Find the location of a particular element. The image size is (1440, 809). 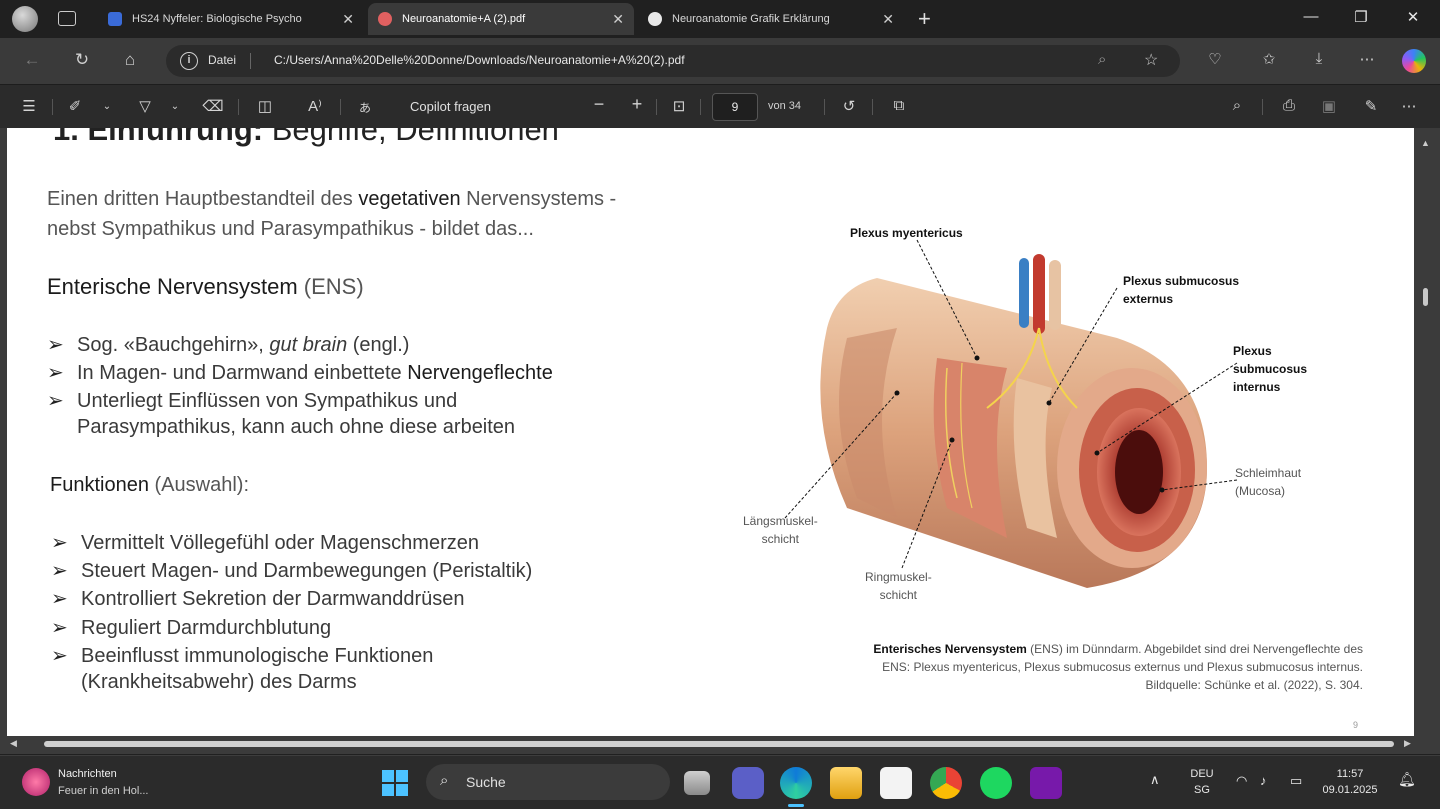

horizontal-scrollbar: ◀ ▶ is located at coordinates (720, 744).